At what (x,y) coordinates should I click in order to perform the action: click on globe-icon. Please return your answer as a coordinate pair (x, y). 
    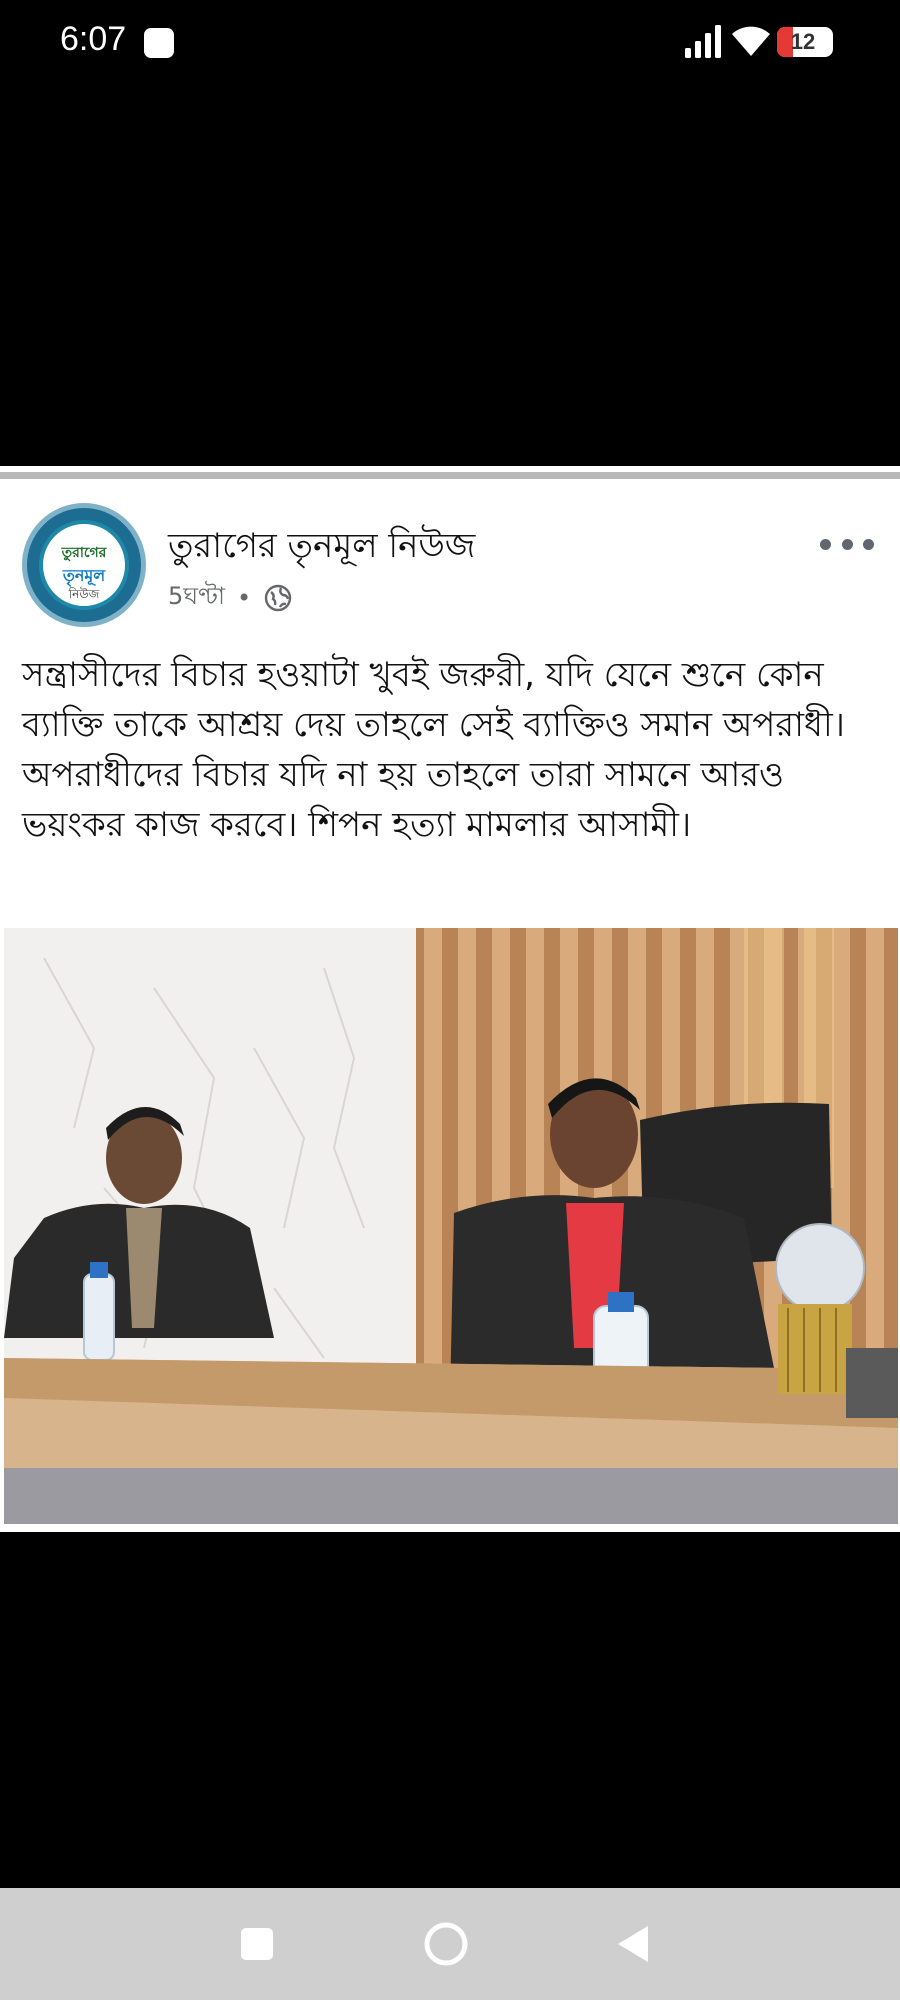
    Looking at the image, I should click on (278, 598).